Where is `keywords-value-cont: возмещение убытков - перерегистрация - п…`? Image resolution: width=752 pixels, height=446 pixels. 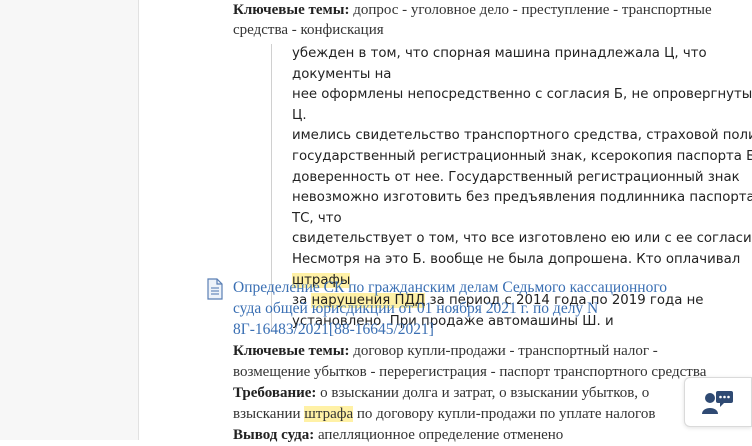
keywords-value-cont: возмещение убытков - перерегистрация - п… is located at coordinates (470, 372).